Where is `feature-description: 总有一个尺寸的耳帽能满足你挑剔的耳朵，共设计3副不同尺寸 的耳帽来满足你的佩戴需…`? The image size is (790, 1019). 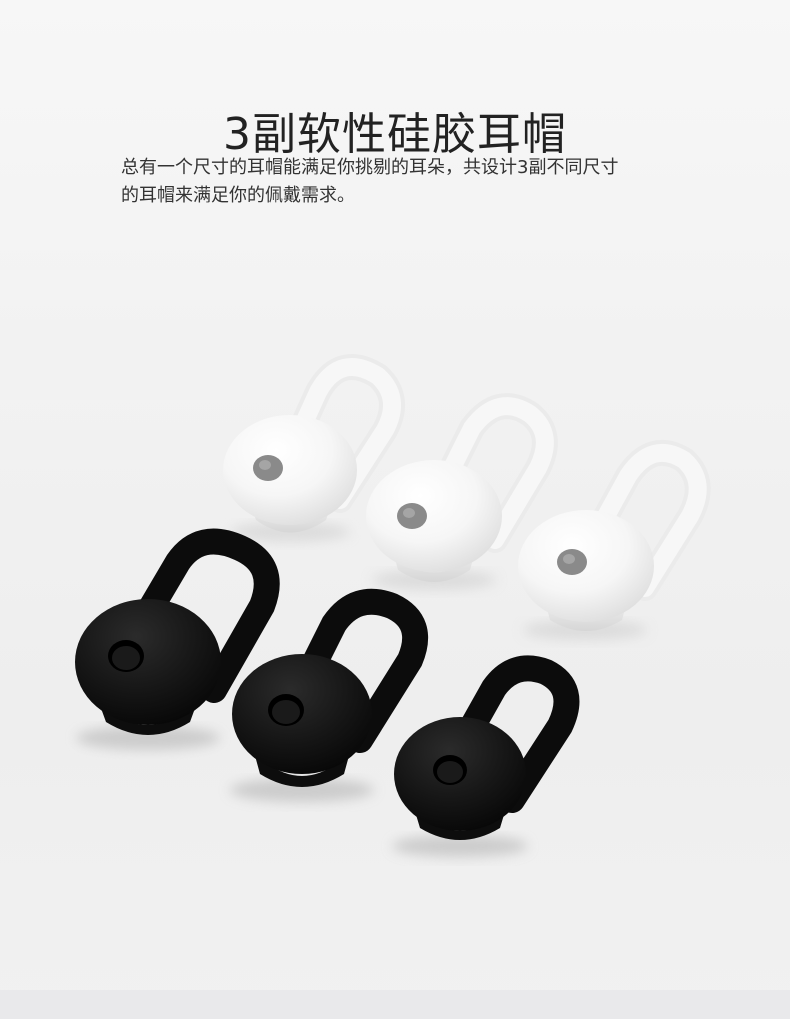 feature-description: 总有一个尺寸的耳帽能满足你挑剔的耳朵，共设计3副不同尺寸 的耳帽来满足你的佩戴需… is located at coordinates (426, 182).